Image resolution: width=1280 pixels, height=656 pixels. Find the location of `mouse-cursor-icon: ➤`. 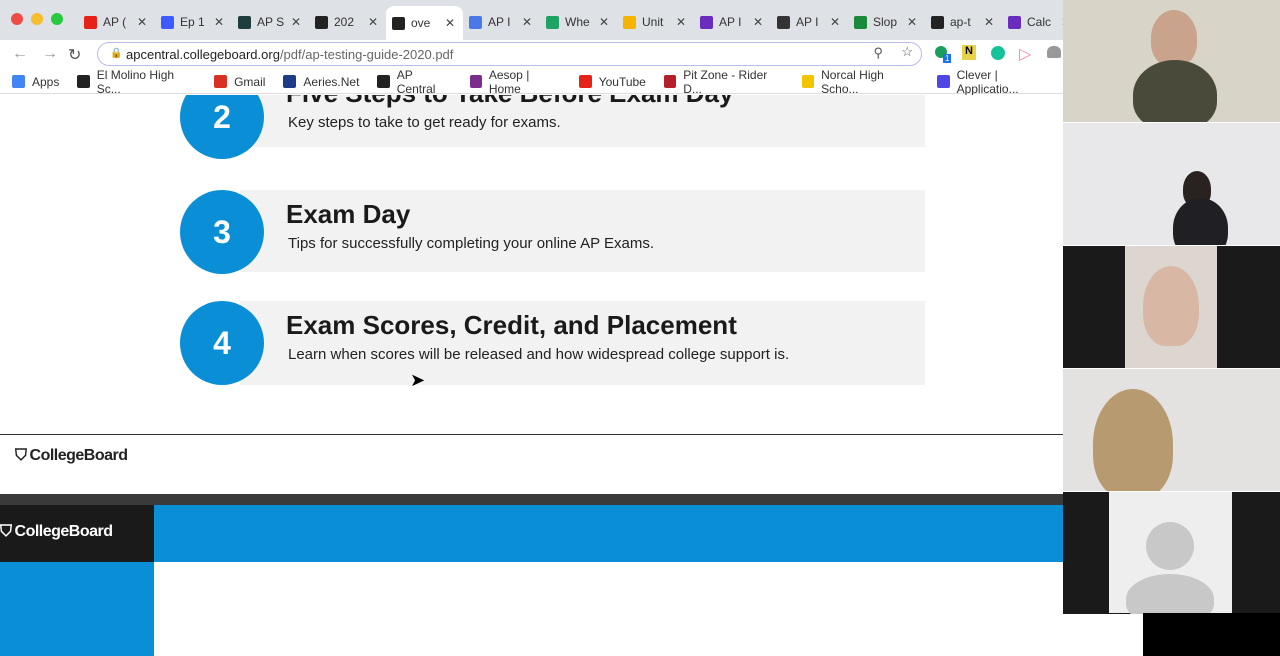

mouse-cursor-icon: ➤ is located at coordinates (418, 380).